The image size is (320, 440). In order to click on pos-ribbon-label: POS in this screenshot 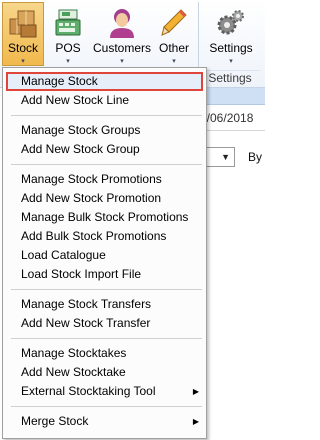, I will do `click(68, 48)`.